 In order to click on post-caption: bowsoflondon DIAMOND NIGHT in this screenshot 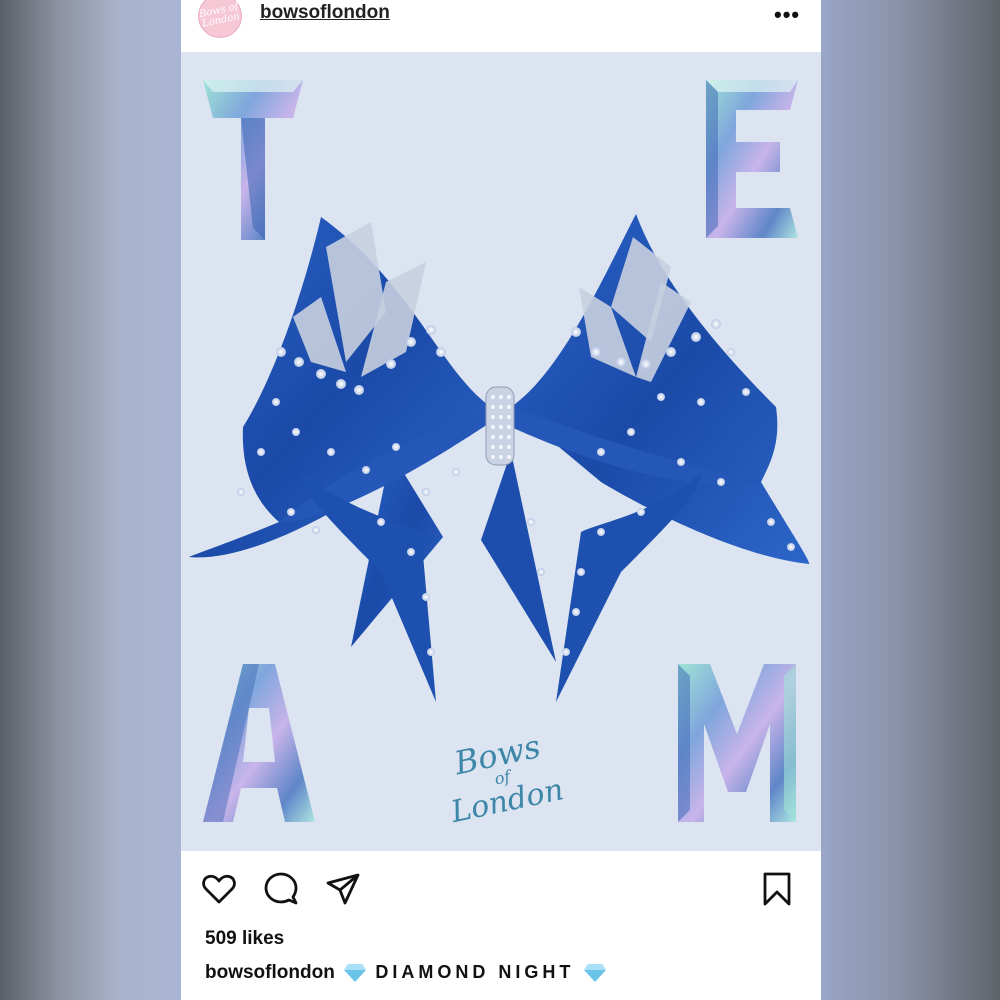, I will do `click(407, 973)`.